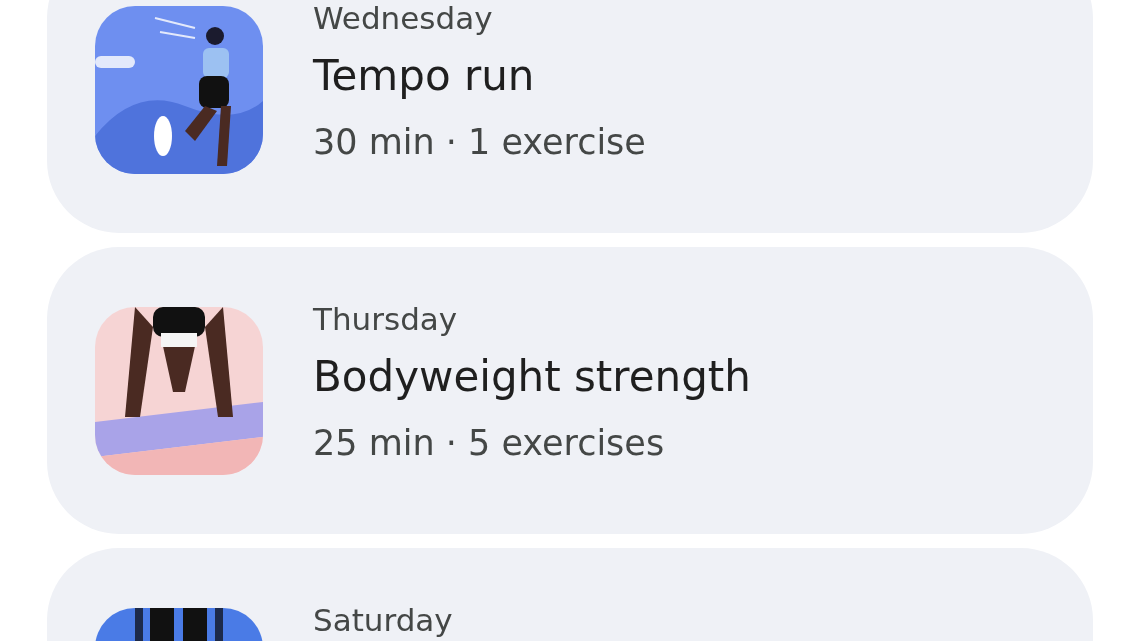 The image size is (1140, 641). Describe the element at coordinates (570, 594) in the screenshot. I see `workout-card: Saturday` at that location.